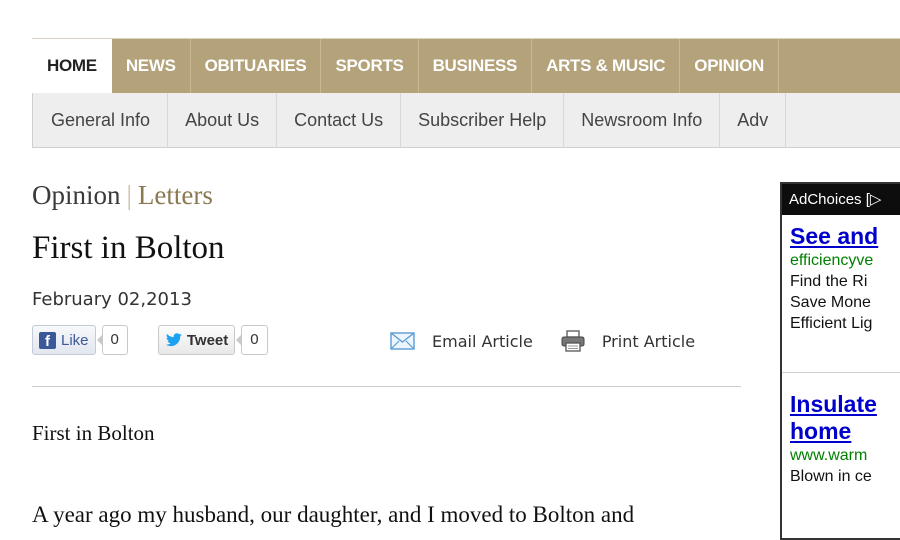  I want to click on facebook-icon: f, so click(47, 340).